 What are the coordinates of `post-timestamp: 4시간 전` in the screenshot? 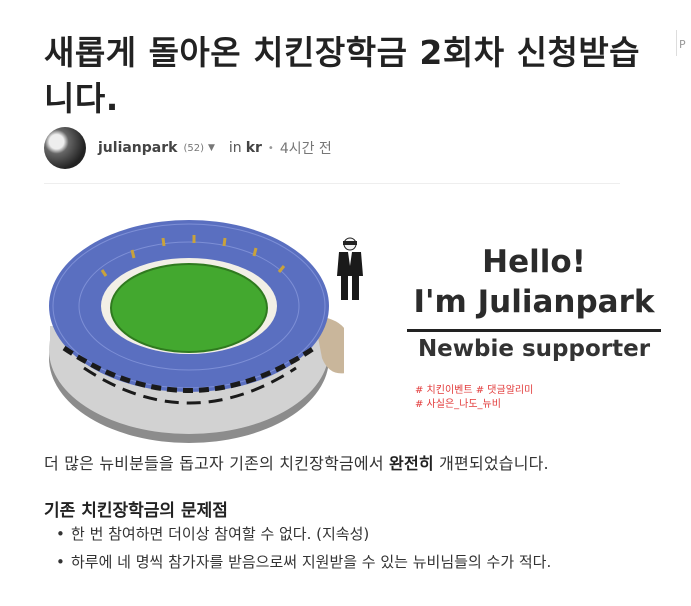 It's located at (305, 149).